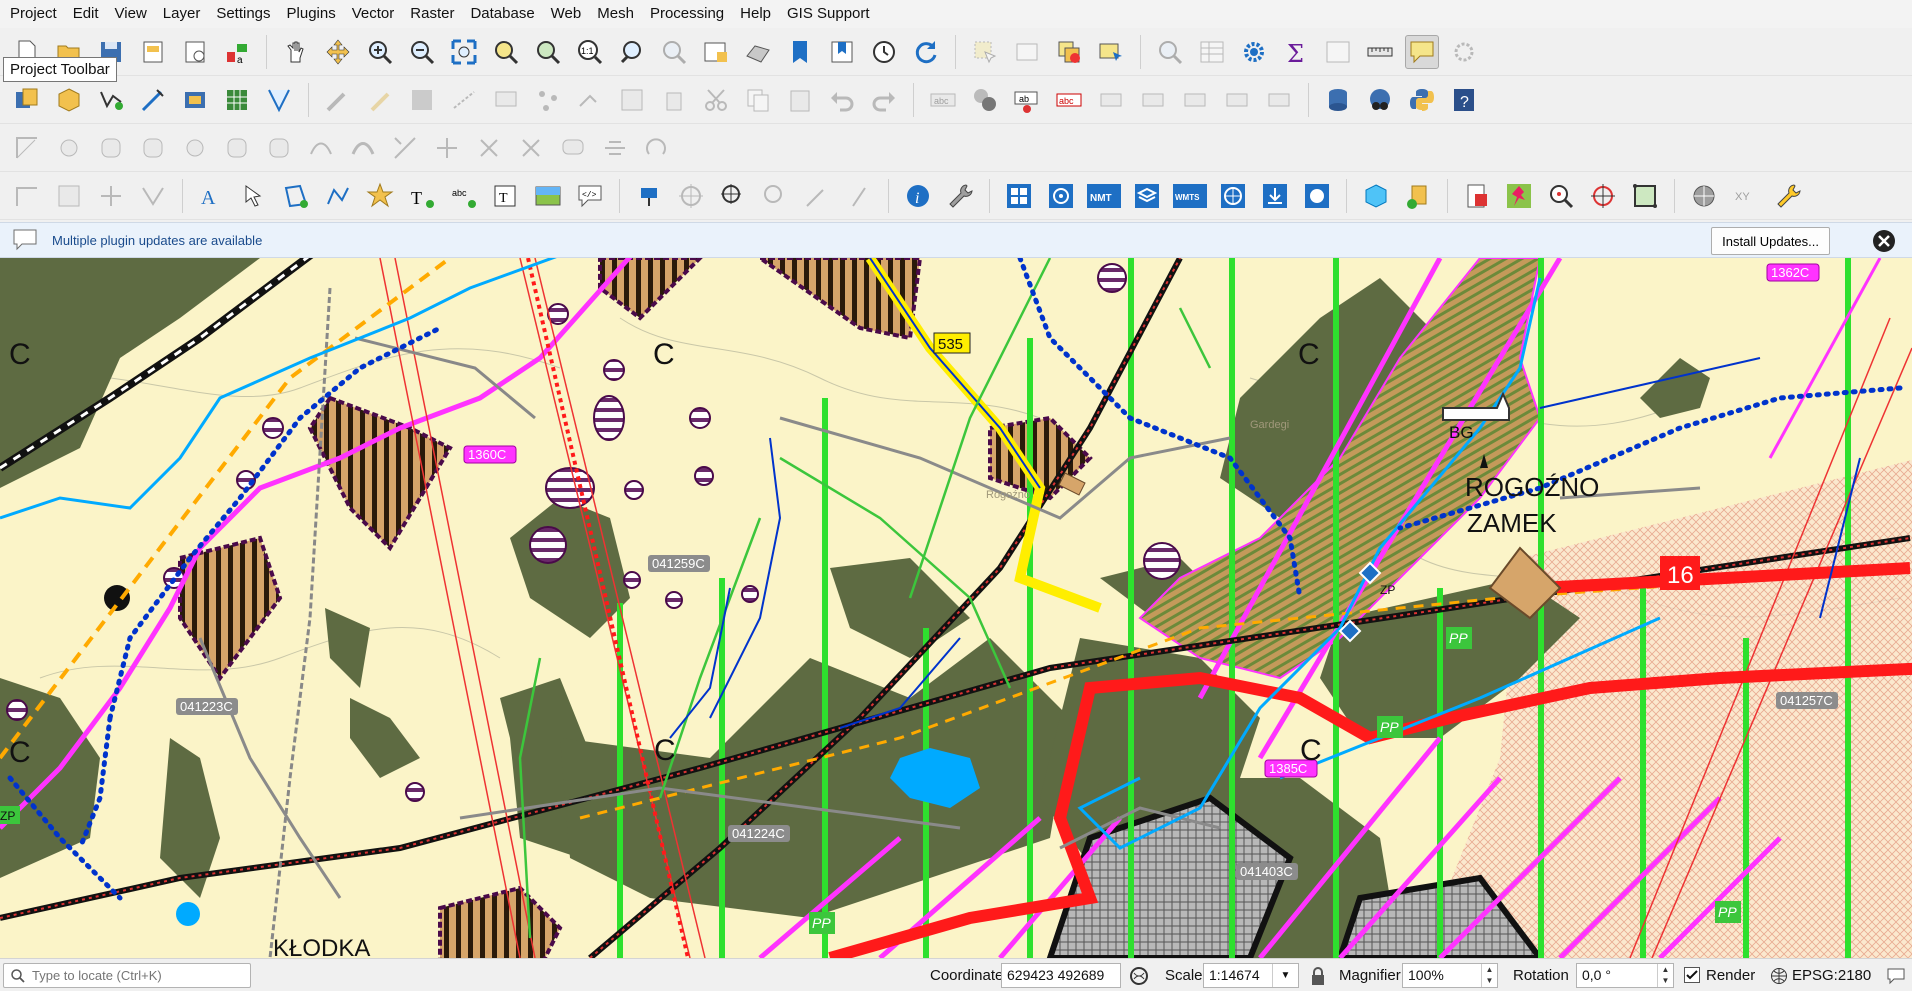 This screenshot has width=1912, height=991. I want to click on move-label-icon, so click(1195, 100).